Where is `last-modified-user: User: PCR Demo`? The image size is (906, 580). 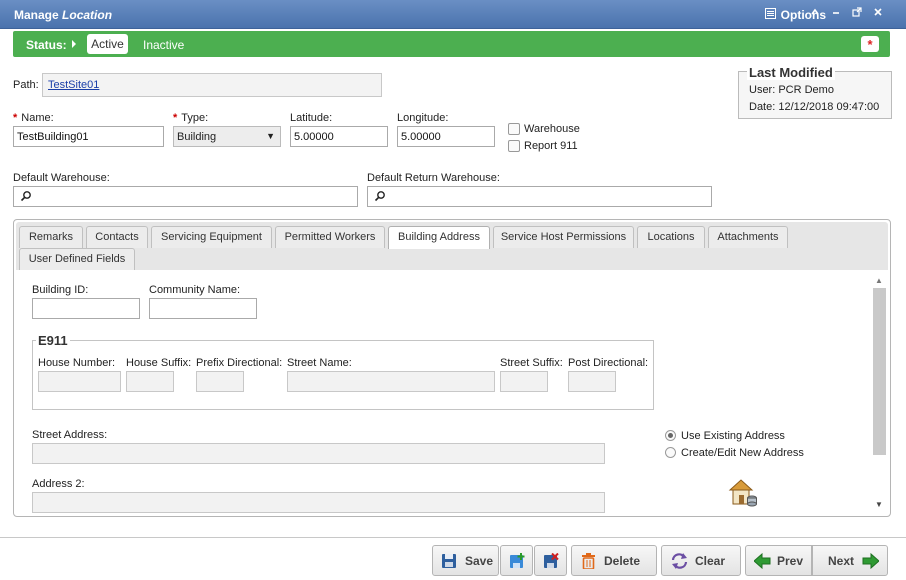
last-modified-user: User: PCR Demo is located at coordinates (791, 90).